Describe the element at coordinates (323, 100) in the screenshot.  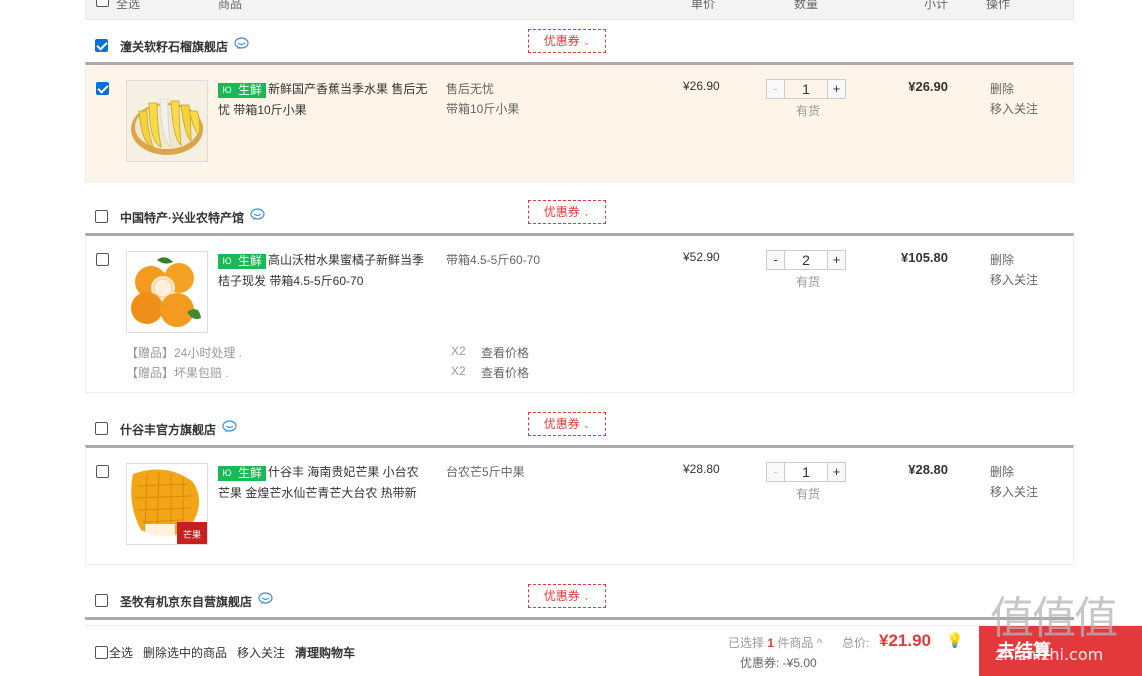
I see `product-title: Ю 生鲜 新鲜国产香蕉当季水果 售后无忧 带箱10斤小果` at that location.